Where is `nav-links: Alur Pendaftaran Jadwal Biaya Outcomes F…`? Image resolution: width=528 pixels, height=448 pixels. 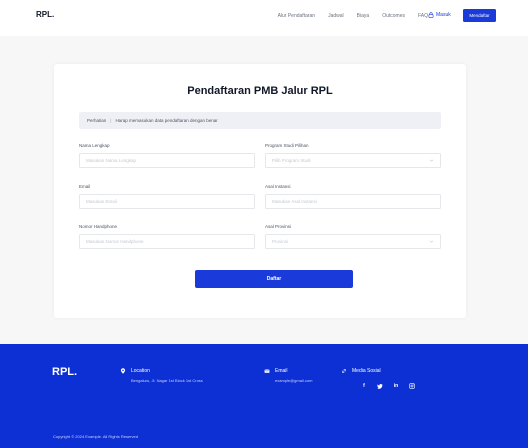 nav-links: Alur Pendaftaran Jadwal Biaya Outcomes F… is located at coordinates (353, 16).